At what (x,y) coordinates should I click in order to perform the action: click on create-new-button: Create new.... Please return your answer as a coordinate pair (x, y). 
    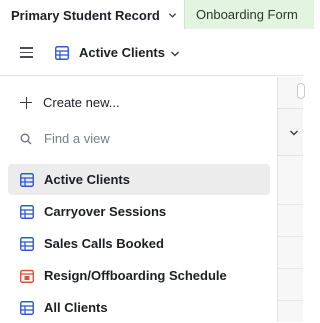
    Looking at the image, I should click on (70, 102).